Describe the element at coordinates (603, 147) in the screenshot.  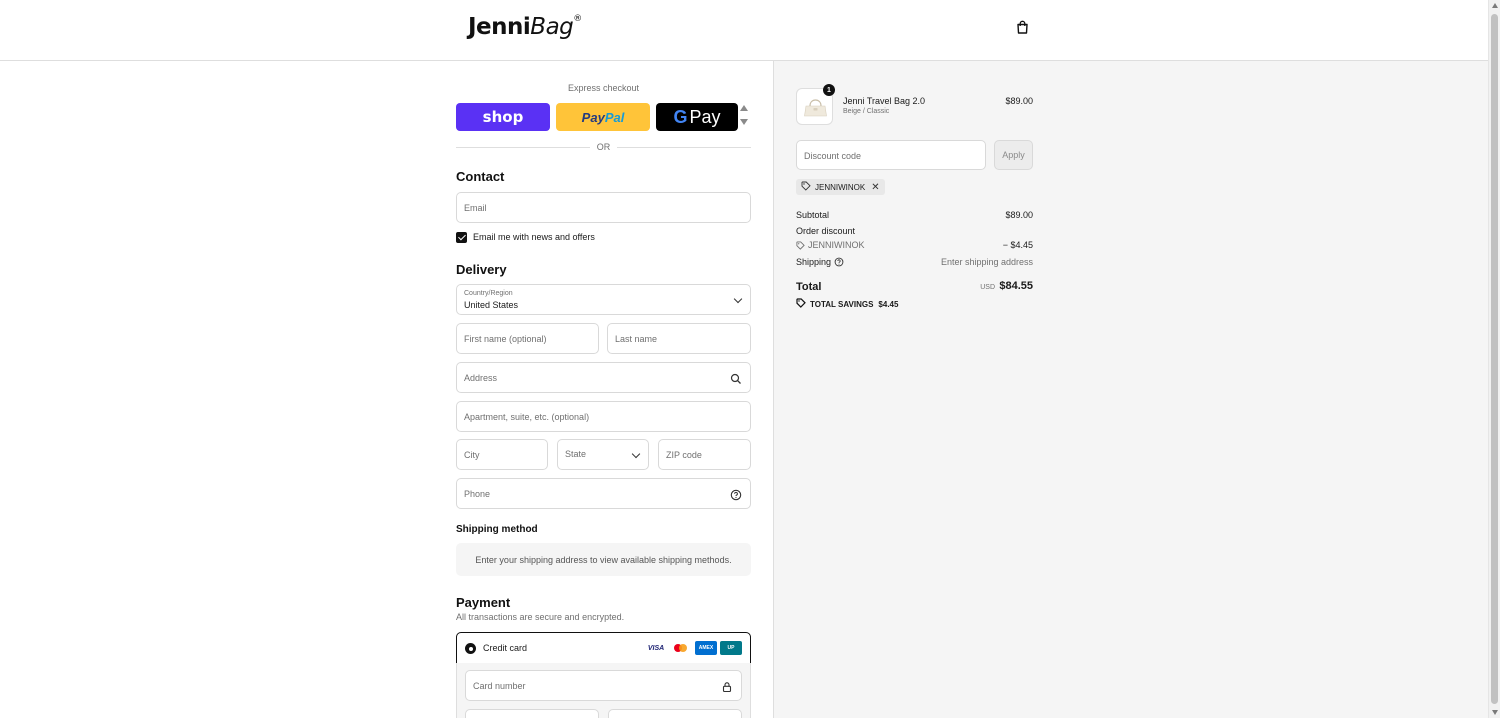
I see `or-divider: OR` at that location.